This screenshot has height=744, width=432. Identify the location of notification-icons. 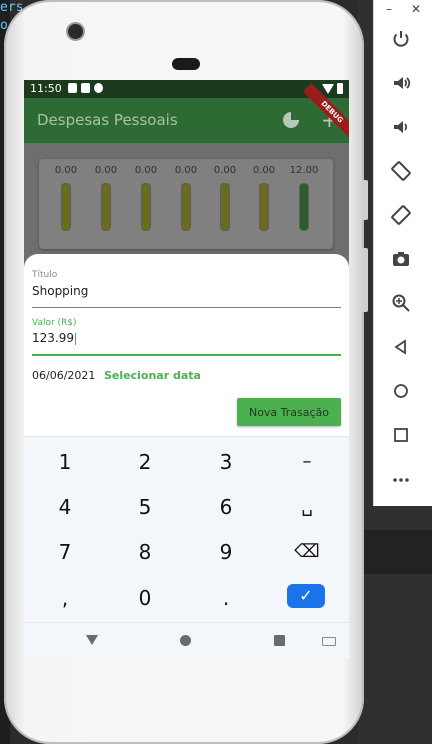
(85, 88).